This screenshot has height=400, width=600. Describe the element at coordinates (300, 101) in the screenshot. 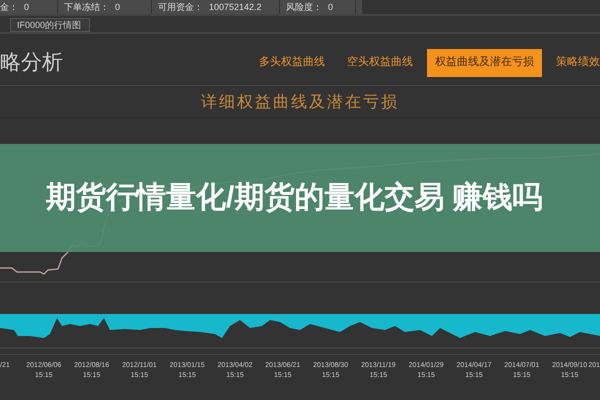

I see `chart-title: 详细权益曲线及潜在亏损` at that location.